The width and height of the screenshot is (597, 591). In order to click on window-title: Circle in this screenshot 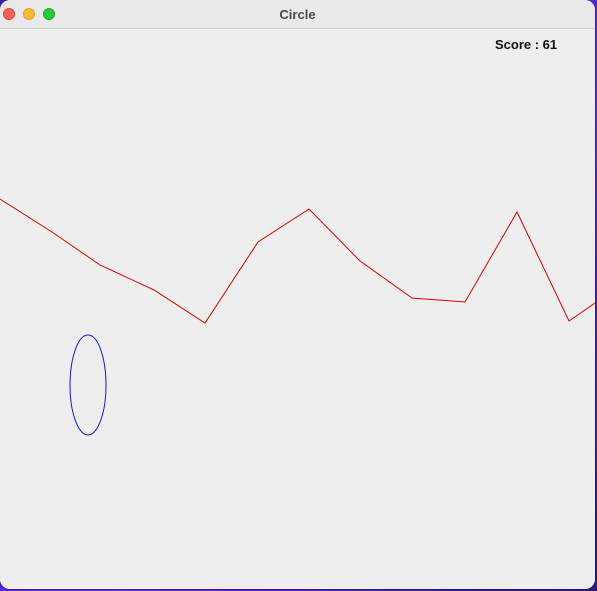, I will do `click(297, 14)`.